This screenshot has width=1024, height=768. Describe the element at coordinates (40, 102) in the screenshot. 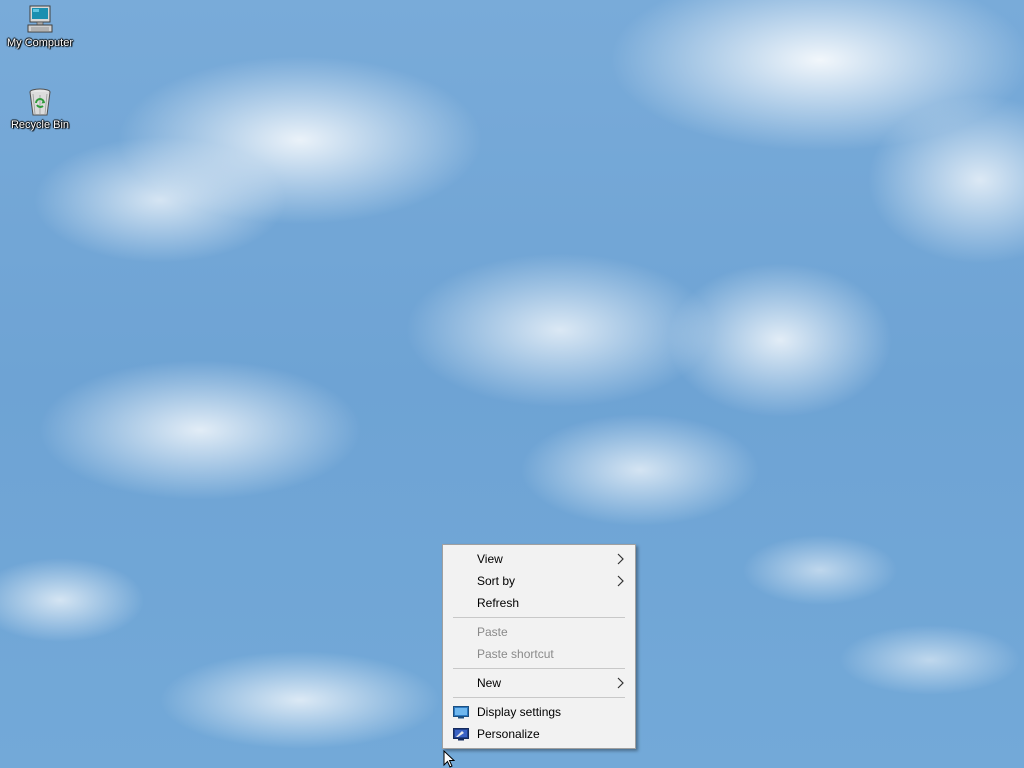

I see `recycle-bin-icon` at that location.